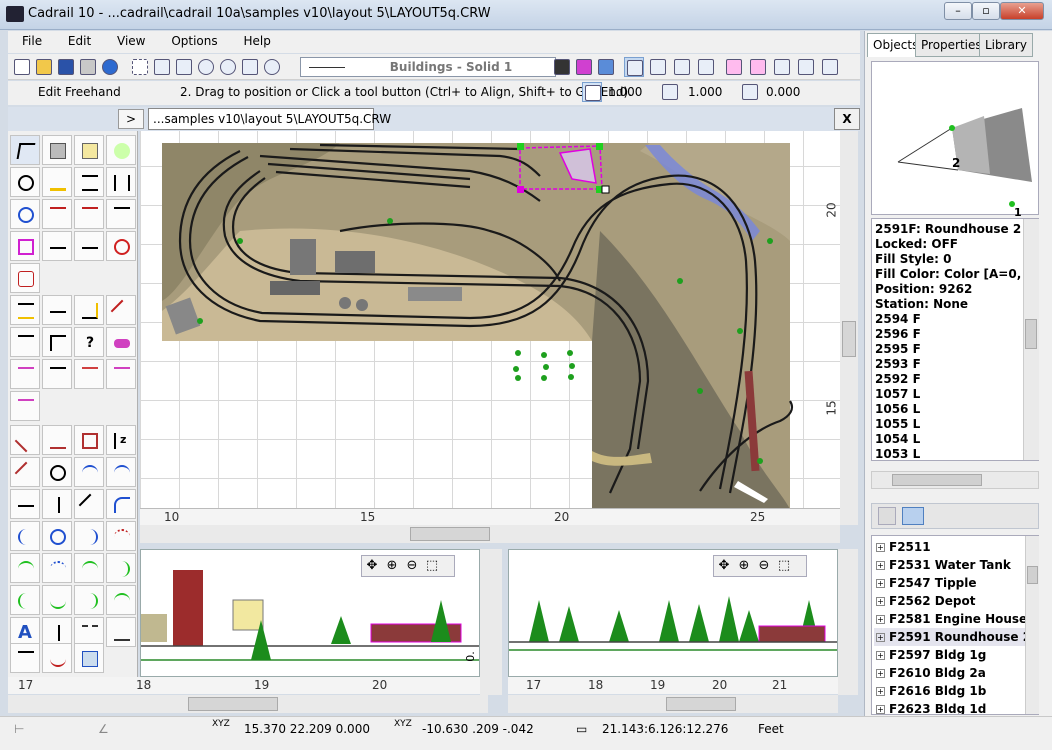 The image size is (1052, 750). What do you see at coordinates (956, 691) in the screenshot?
I see `tree-item: + F2616 Bldg 1b` at bounding box center [956, 691].